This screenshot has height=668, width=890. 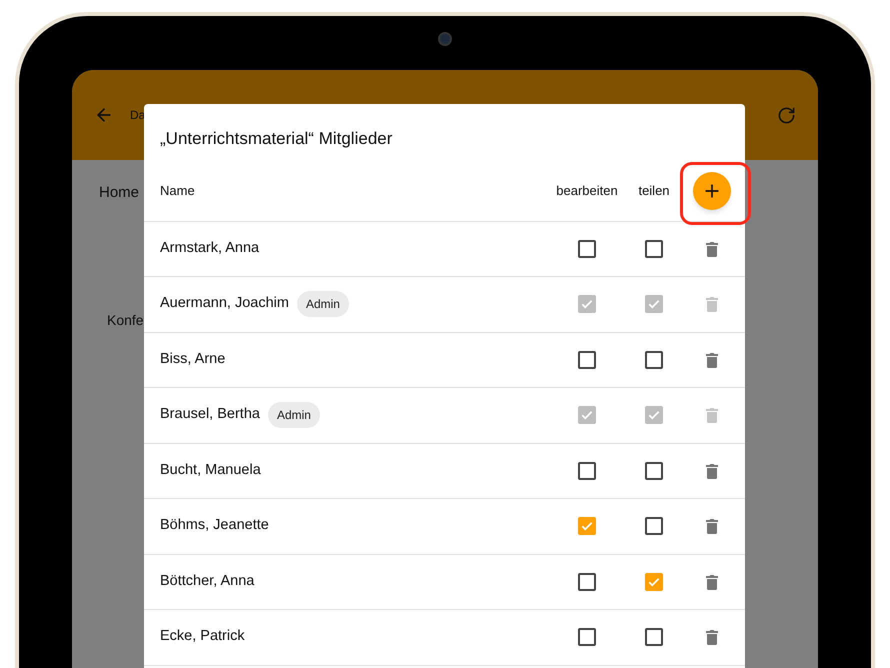 What do you see at coordinates (587, 191) in the screenshot?
I see `column-header: bearbeiten` at bounding box center [587, 191].